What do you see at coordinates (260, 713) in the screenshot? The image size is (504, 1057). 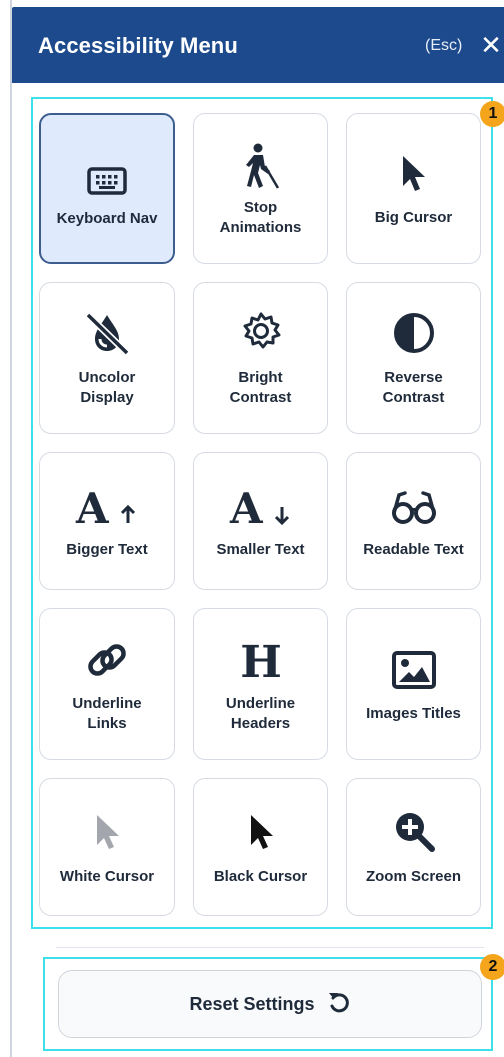 I see `tile-label: Underline Headers` at bounding box center [260, 713].